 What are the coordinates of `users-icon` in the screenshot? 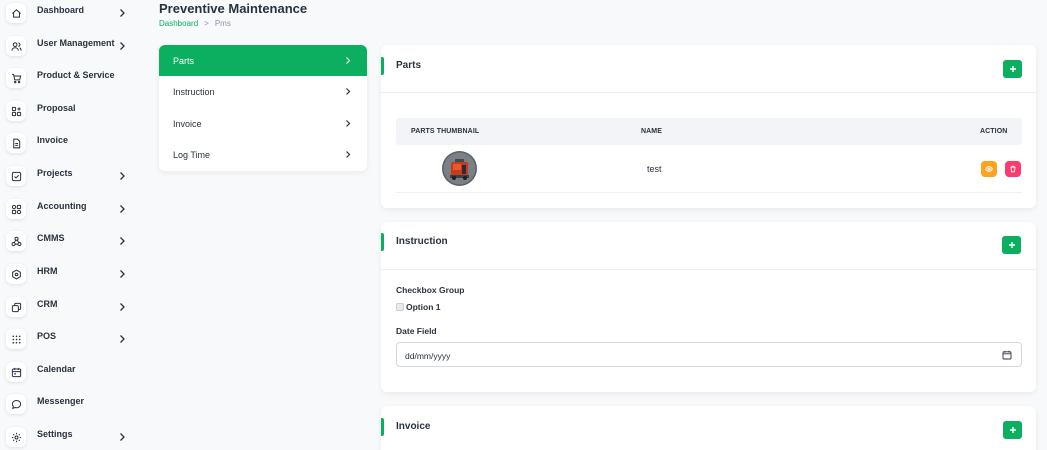 It's located at (16, 46).